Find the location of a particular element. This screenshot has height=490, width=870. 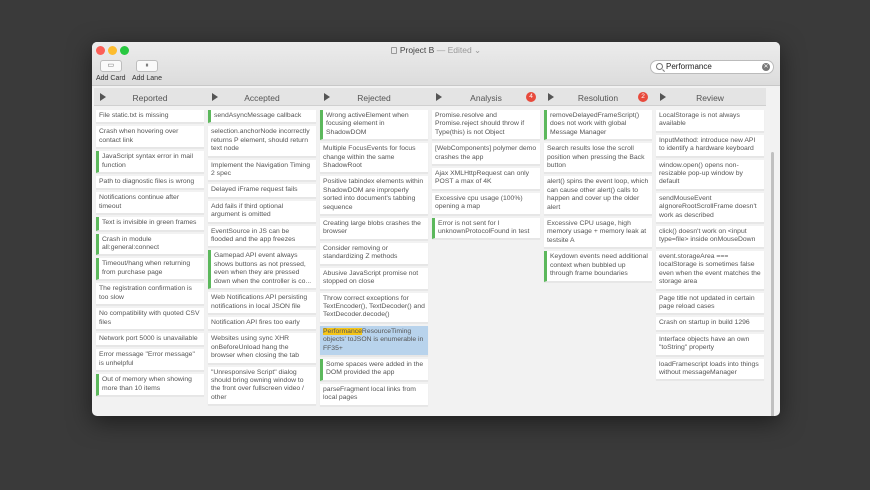

lane-title: Accepted is located at coordinates (262, 98).